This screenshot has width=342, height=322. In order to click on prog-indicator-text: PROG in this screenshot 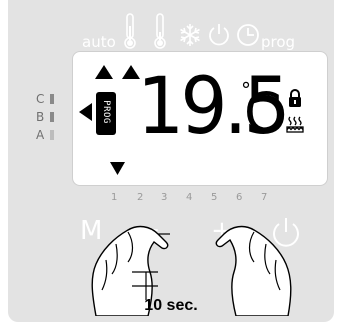, I will do `click(106, 112)`.